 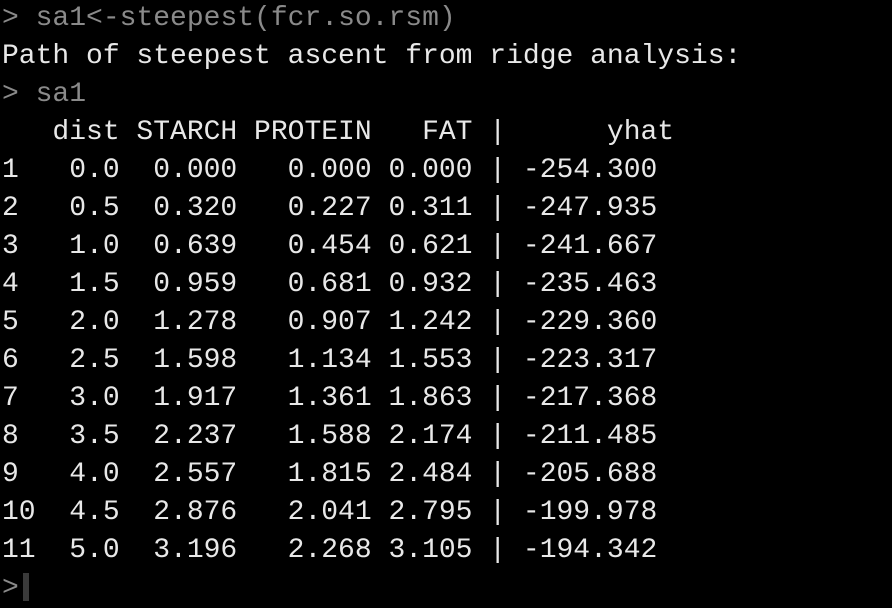 I want to click on table-row: 10 4.5 2.876 2.041 2.795 | -199.978, so click(x=330, y=512).